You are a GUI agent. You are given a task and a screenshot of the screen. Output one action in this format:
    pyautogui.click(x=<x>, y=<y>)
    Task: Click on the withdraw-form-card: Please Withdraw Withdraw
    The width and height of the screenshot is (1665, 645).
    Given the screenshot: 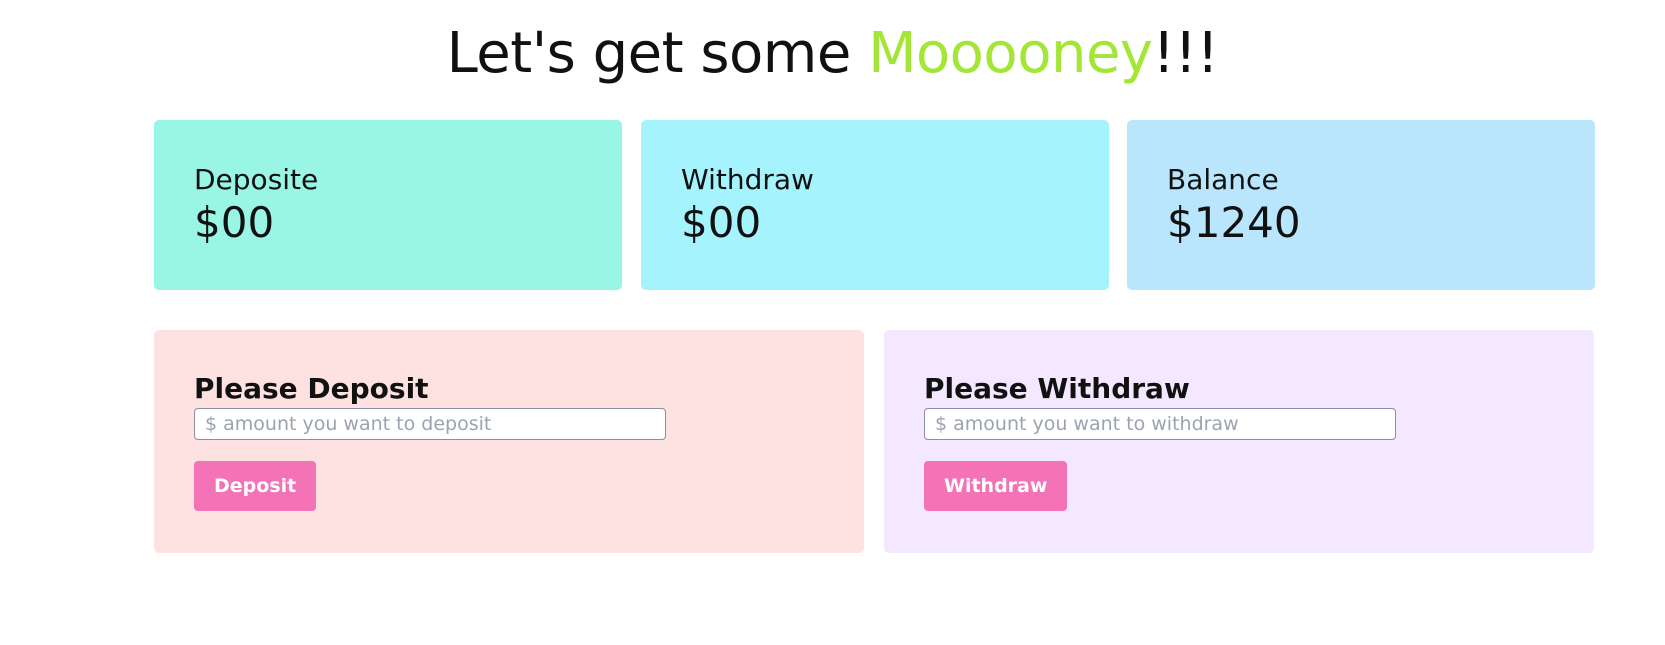 What is the action you would take?
    pyautogui.click(x=1239, y=441)
    